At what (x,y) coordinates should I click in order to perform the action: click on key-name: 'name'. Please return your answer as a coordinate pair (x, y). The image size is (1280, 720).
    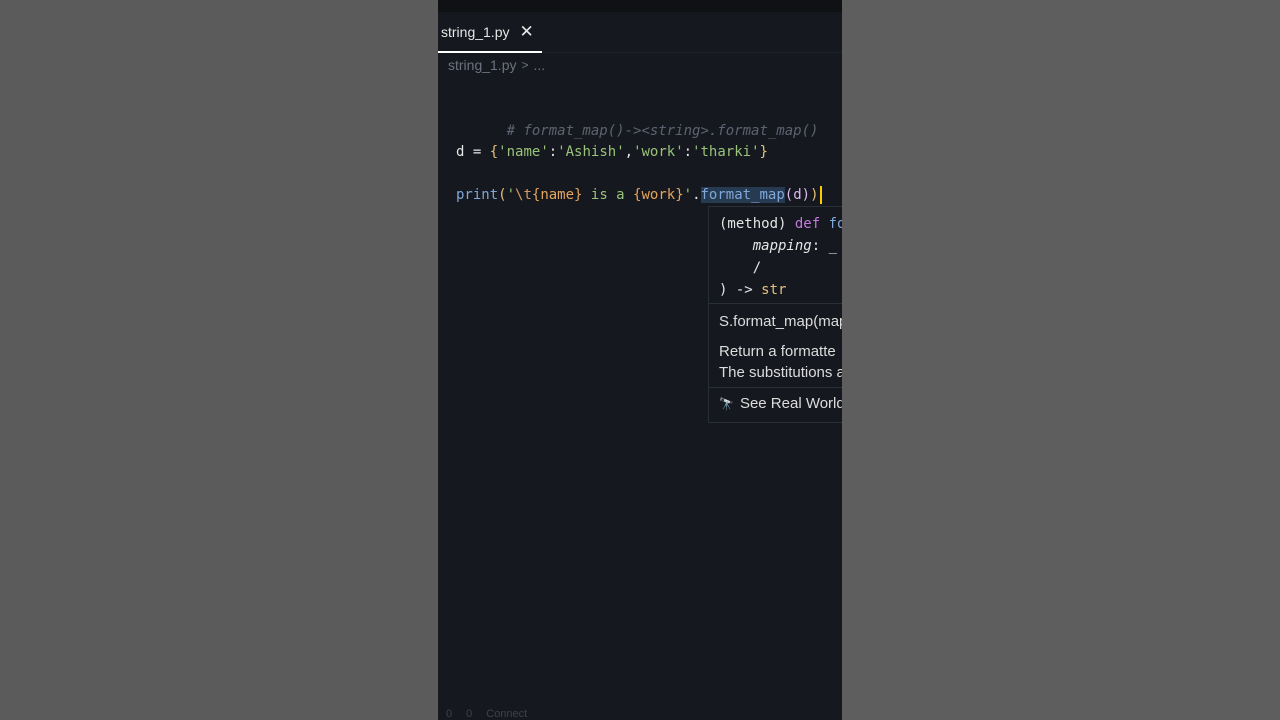
    Looking at the image, I should click on (523, 152).